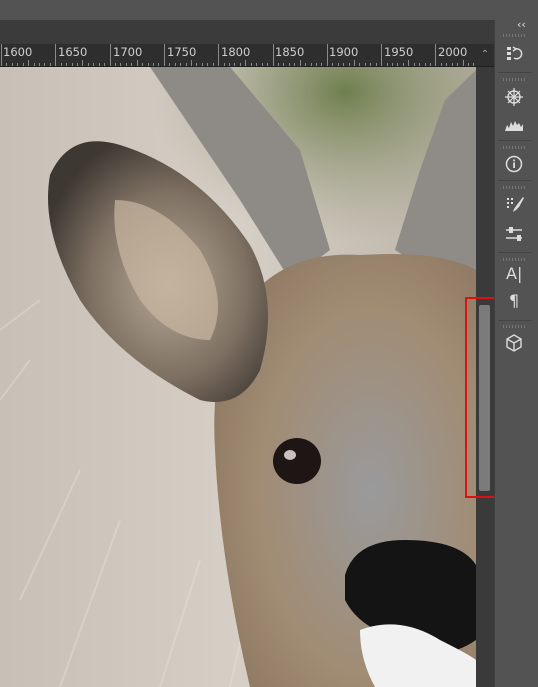  Describe the element at coordinates (514, 124) in the screenshot. I see `histogram-icon` at that location.